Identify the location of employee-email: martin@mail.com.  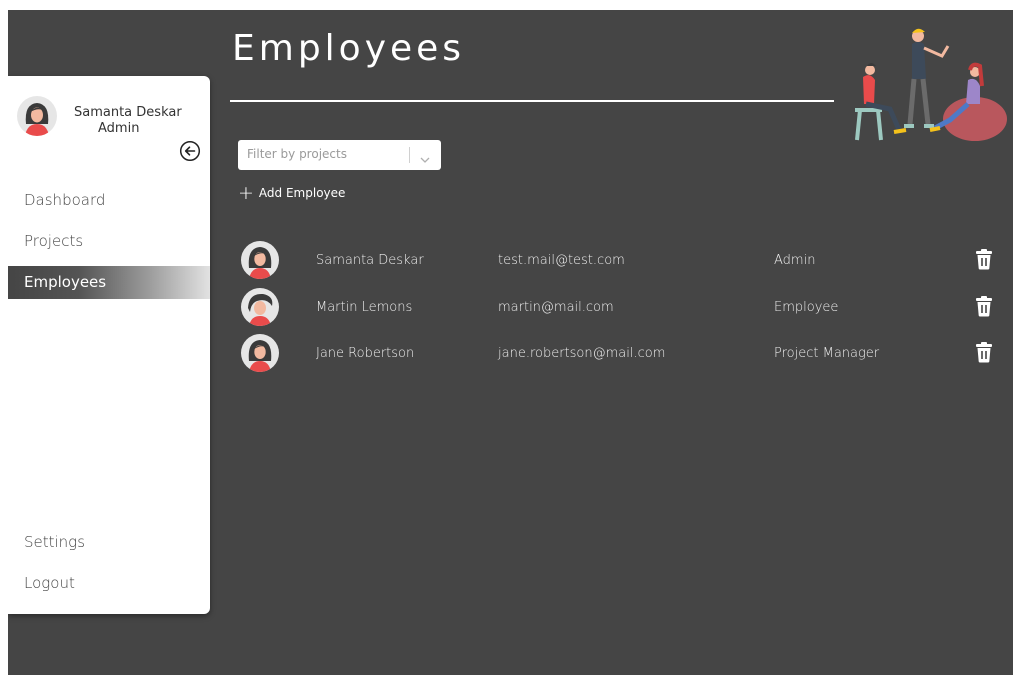
(556, 307).